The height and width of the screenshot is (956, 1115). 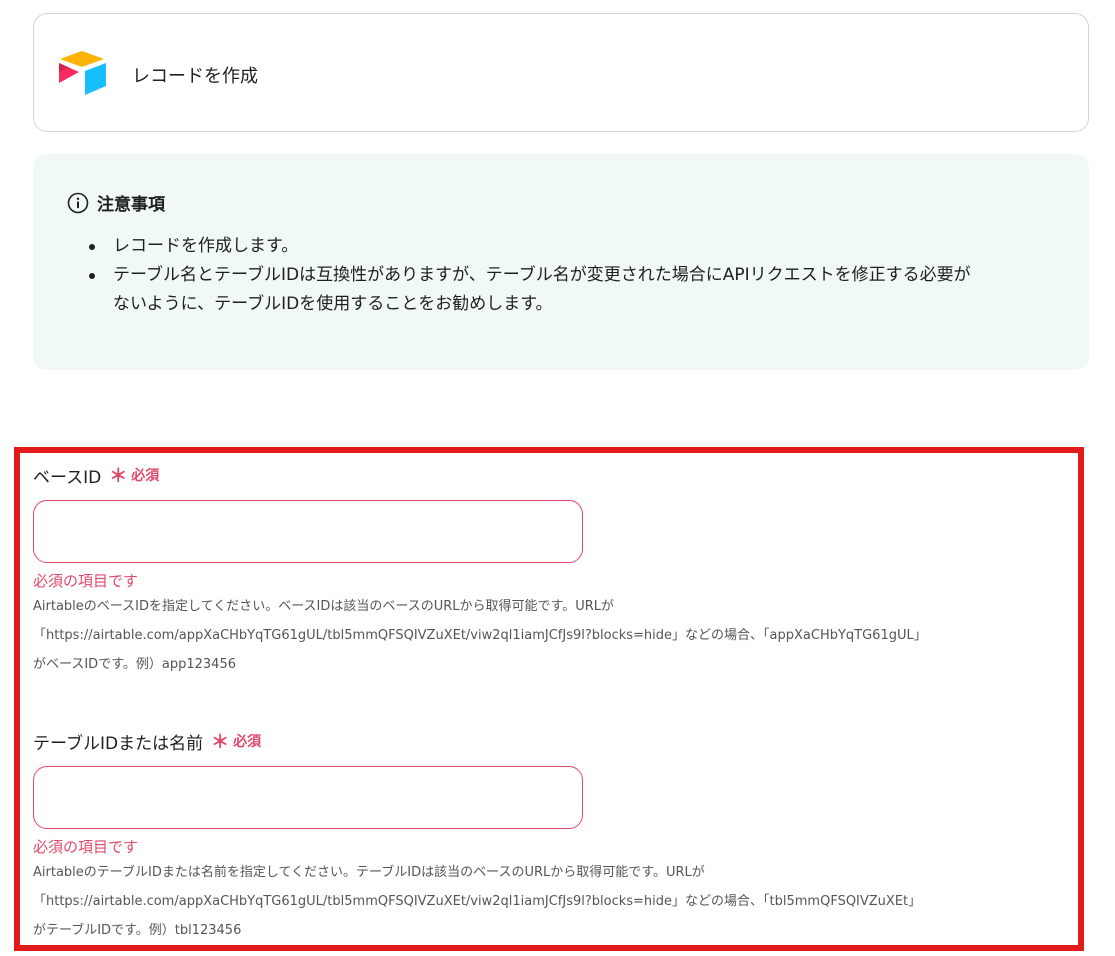 What do you see at coordinates (147, 741) in the screenshot?
I see `table-id-label: テーブルIDまたは名前 ＊ 必須` at bounding box center [147, 741].